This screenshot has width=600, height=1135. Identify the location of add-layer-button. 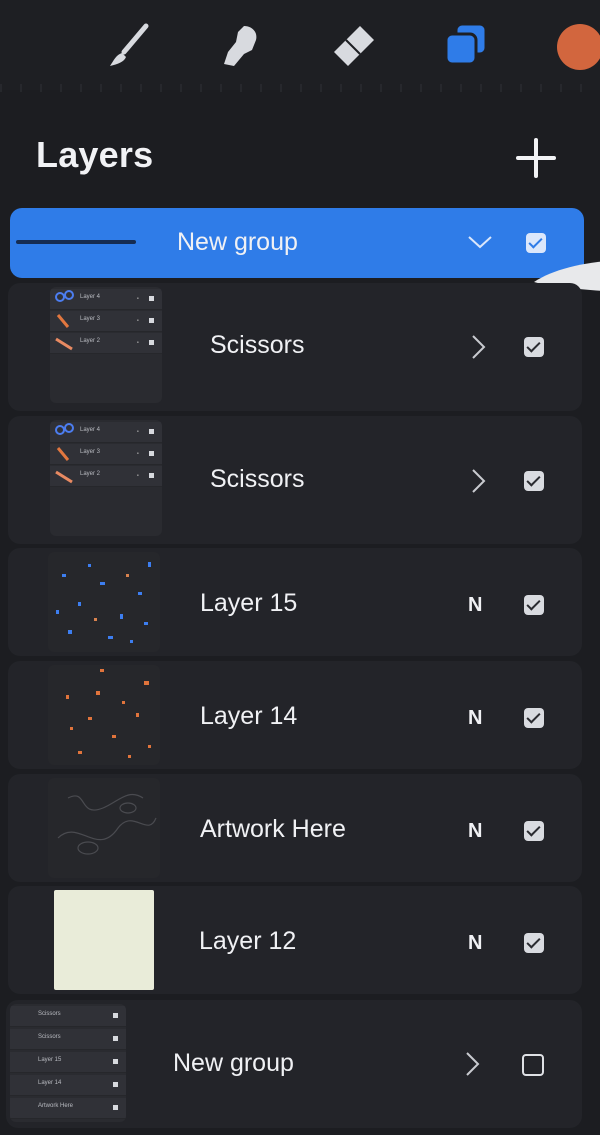
(536, 158).